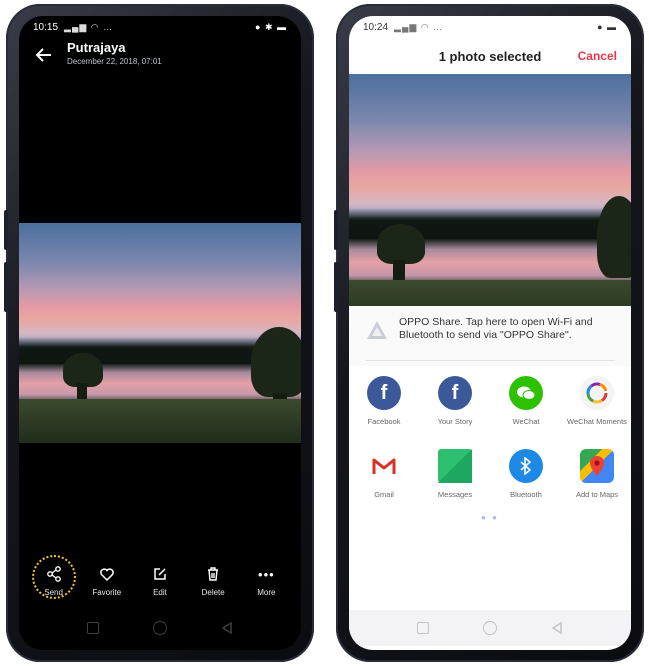 This screenshot has height=666, width=649. What do you see at coordinates (455, 466) in the screenshot?
I see `messages-icon` at bounding box center [455, 466].